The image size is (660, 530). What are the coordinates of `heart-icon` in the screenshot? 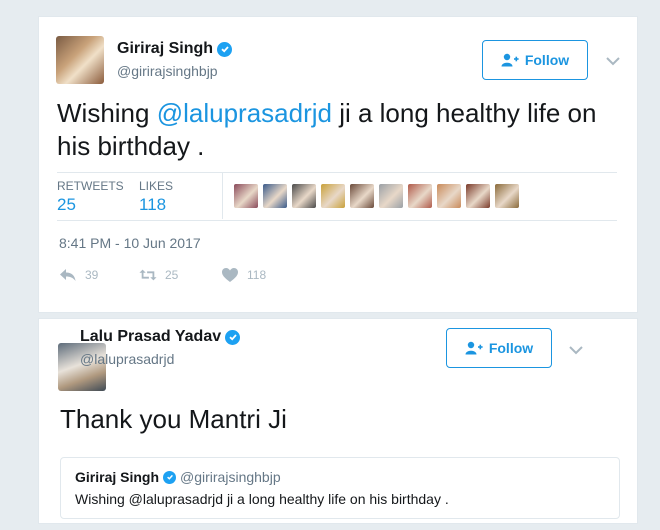 It's located at (230, 275).